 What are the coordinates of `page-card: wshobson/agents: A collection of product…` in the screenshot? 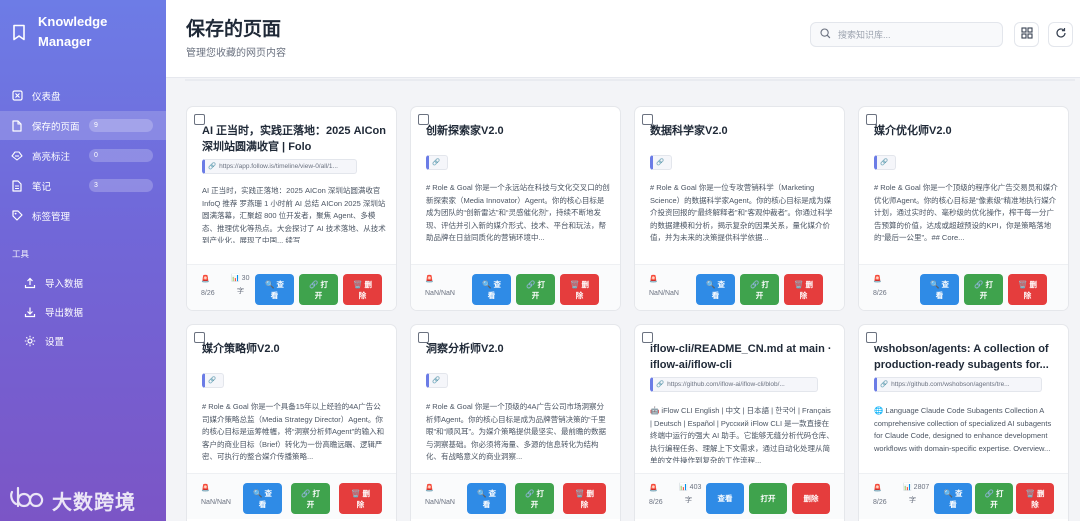 It's located at (963, 422).